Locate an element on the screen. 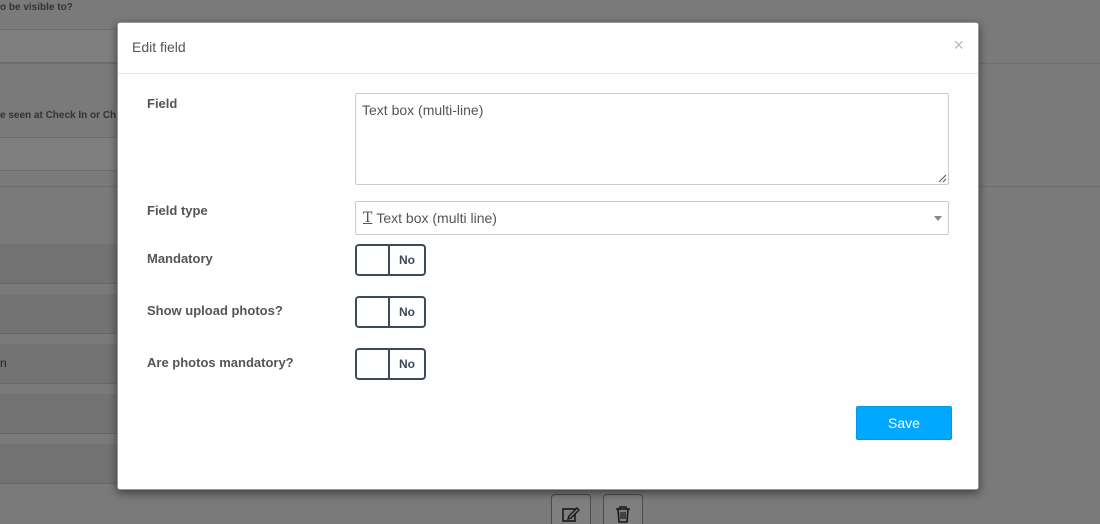  field-label: Field is located at coordinates (162, 103).